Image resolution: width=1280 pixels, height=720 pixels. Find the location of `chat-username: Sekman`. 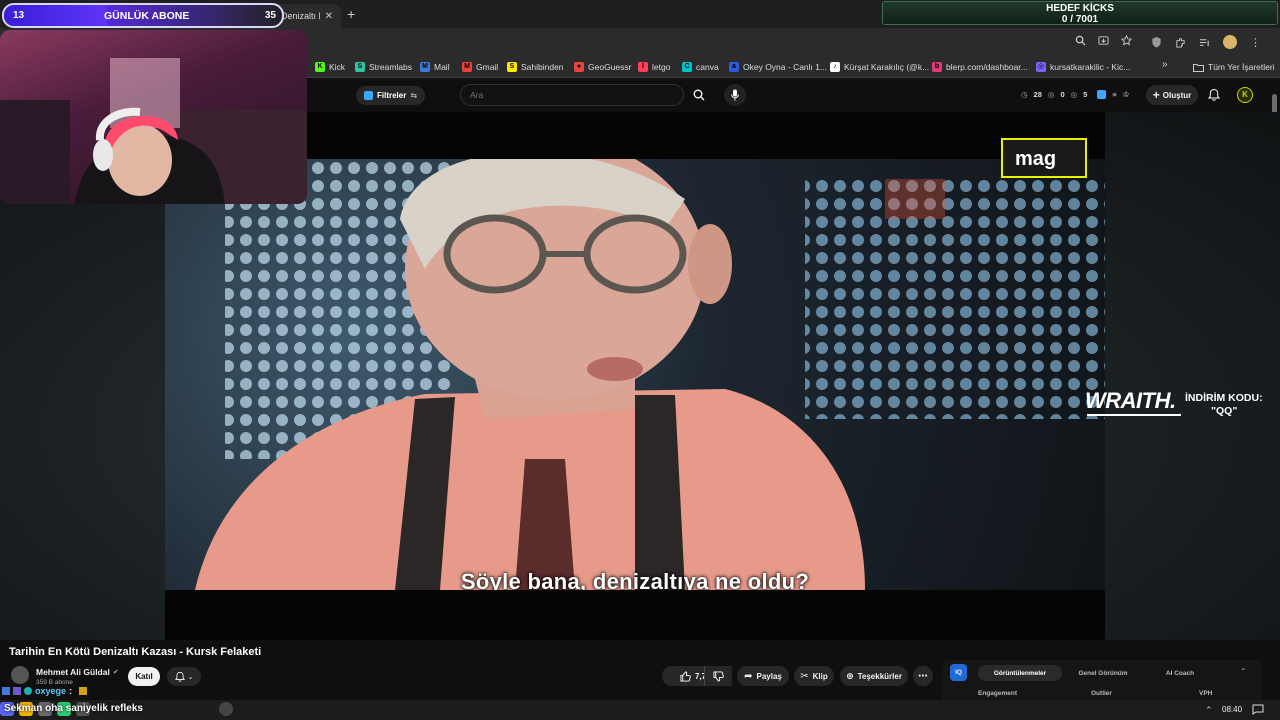

chat-username: Sekman is located at coordinates (23, 708).